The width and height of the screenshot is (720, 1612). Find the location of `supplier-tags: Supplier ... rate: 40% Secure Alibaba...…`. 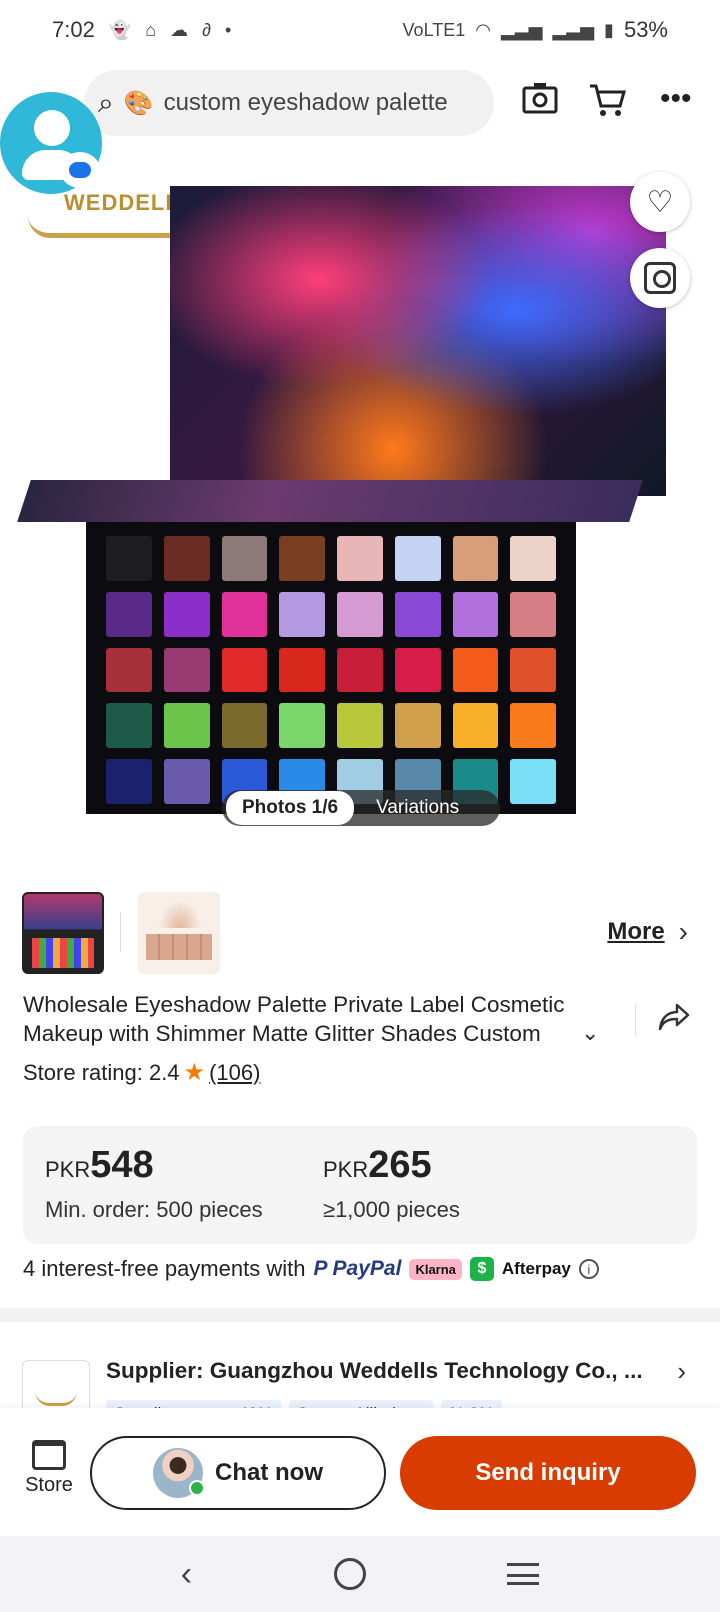

supplier-tags: Supplier ... rate: 40% Secure Alibaba...… is located at coordinates (304, 1404).